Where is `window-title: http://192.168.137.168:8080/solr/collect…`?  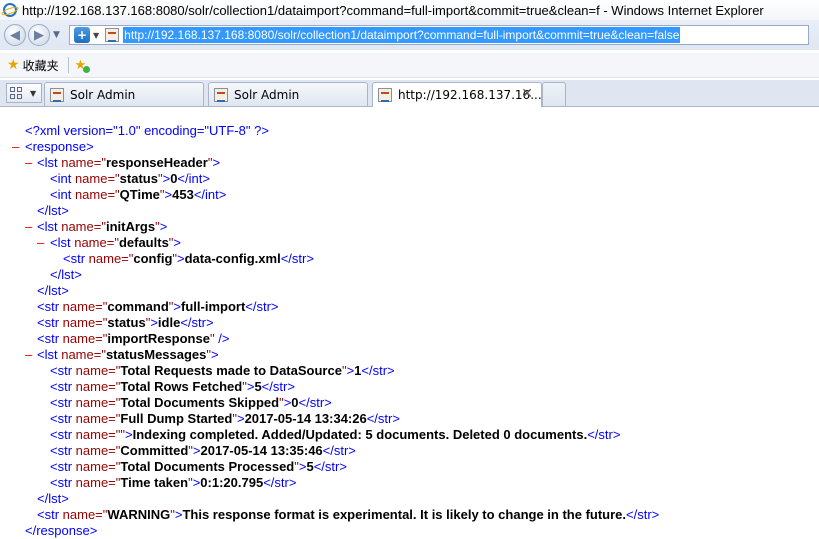
window-title: http://192.168.137.168:8080/solr/collect… is located at coordinates (393, 10).